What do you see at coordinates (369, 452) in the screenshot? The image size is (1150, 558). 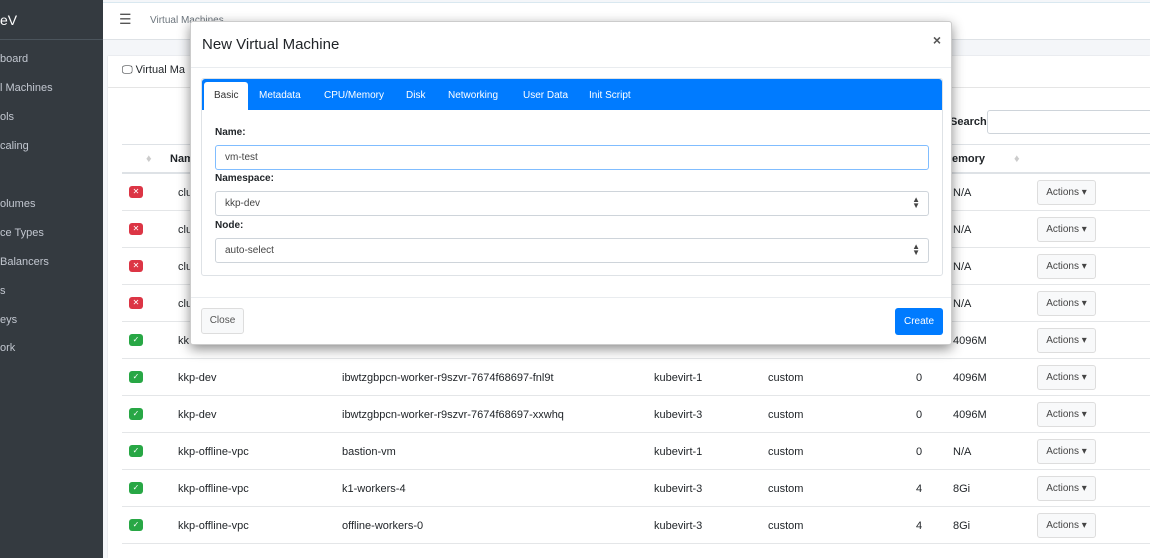 I see `name-cell: bastion-vm` at bounding box center [369, 452].